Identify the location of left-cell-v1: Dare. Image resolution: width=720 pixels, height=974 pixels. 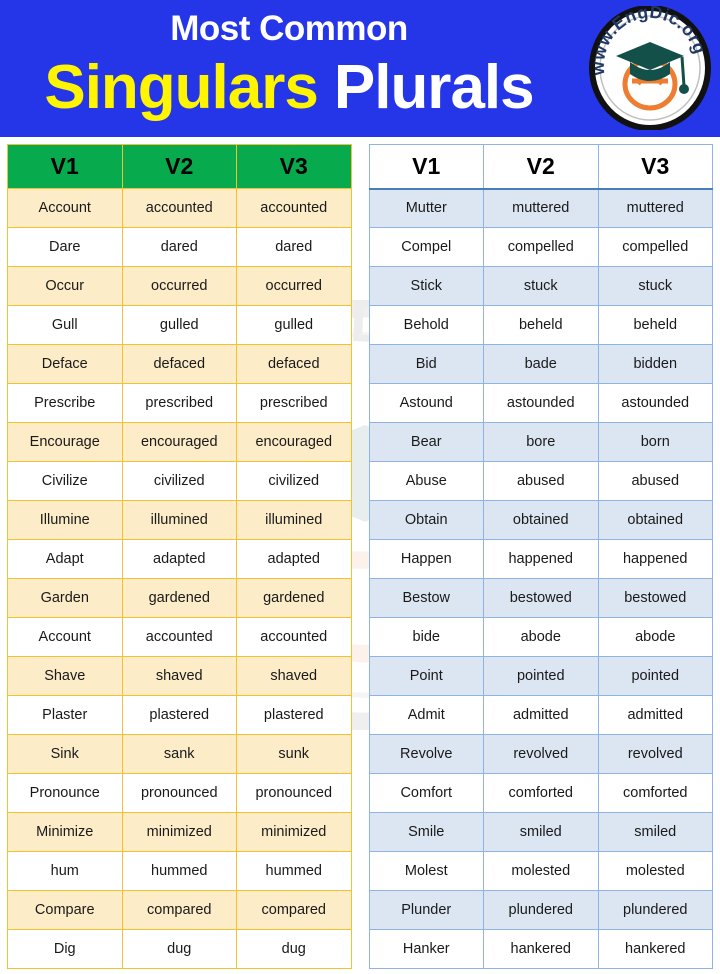
(65, 247).